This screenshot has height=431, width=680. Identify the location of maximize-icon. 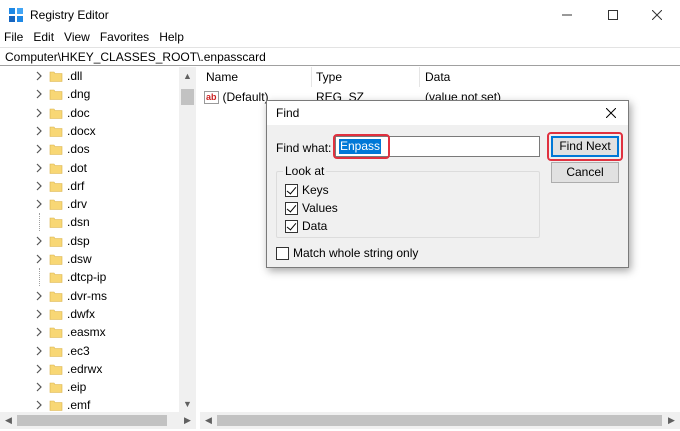
(613, 15).